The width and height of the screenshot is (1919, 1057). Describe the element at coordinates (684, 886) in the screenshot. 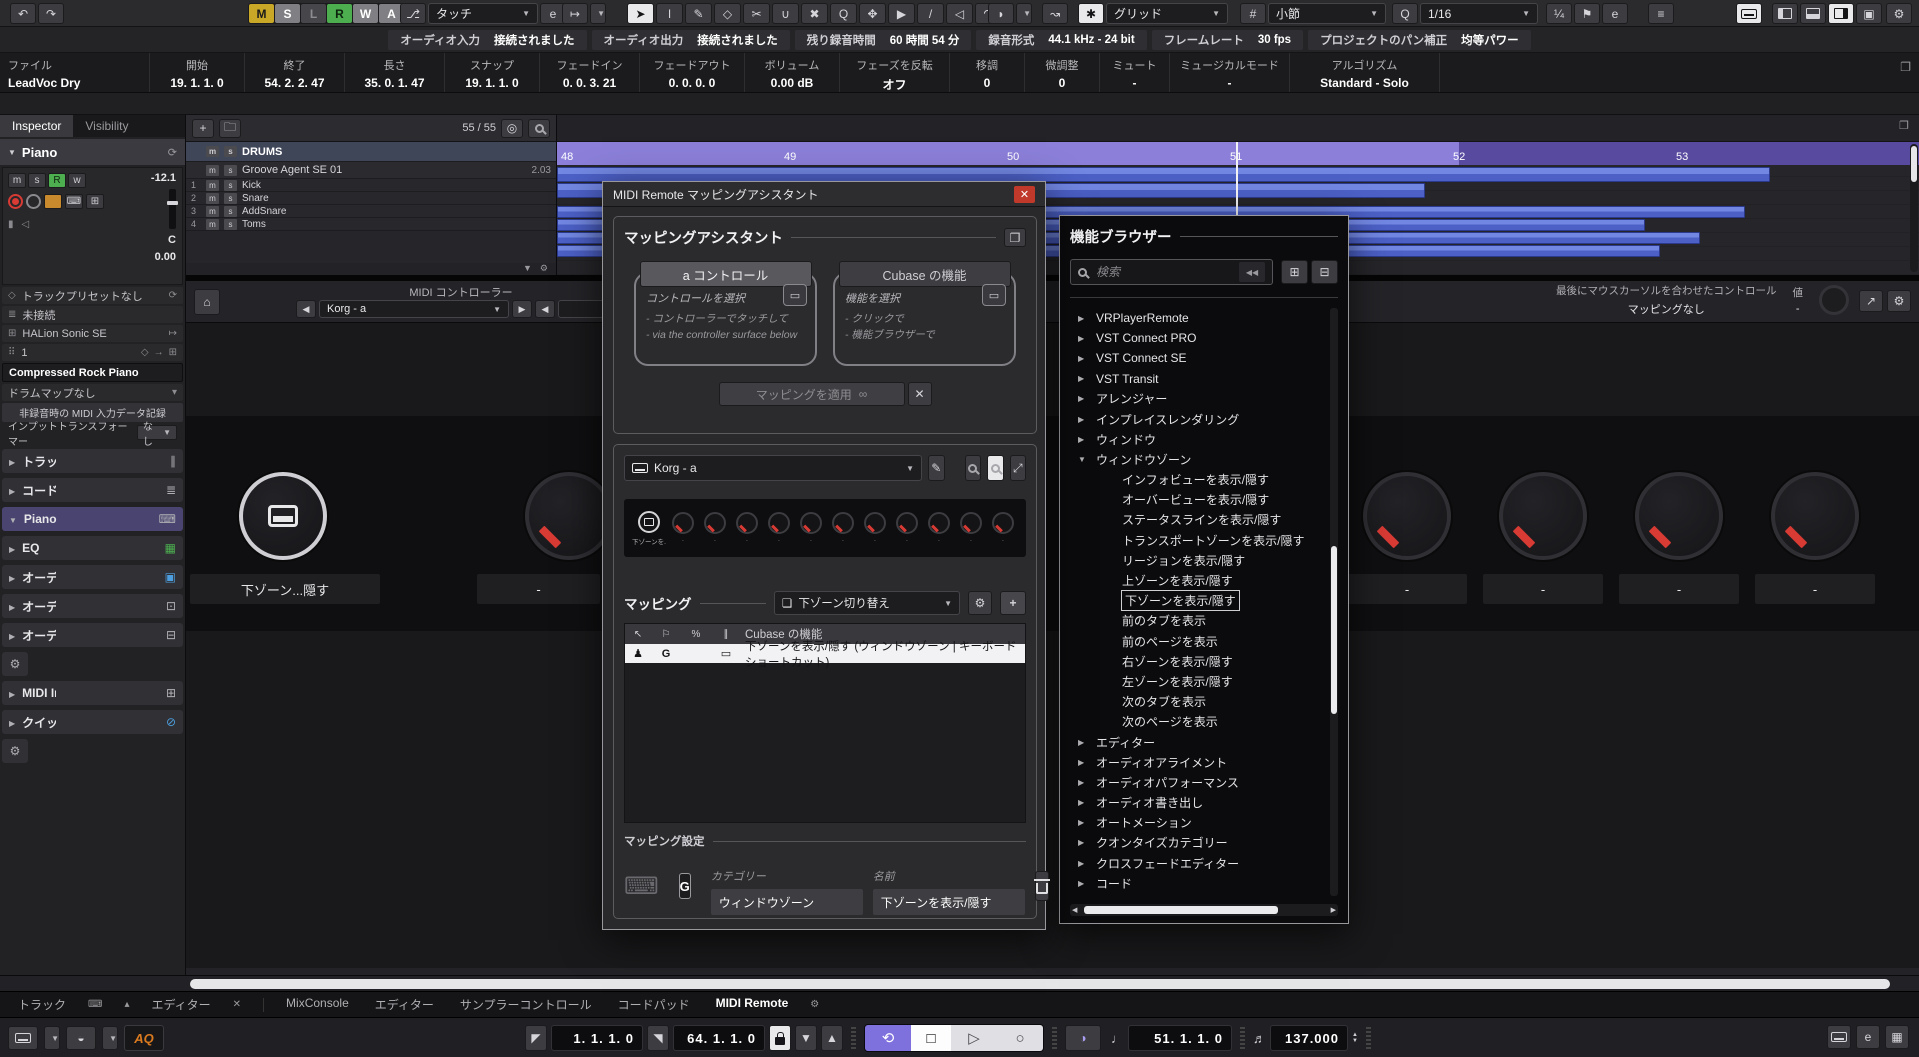

I see `global-scope-button: G` at that location.